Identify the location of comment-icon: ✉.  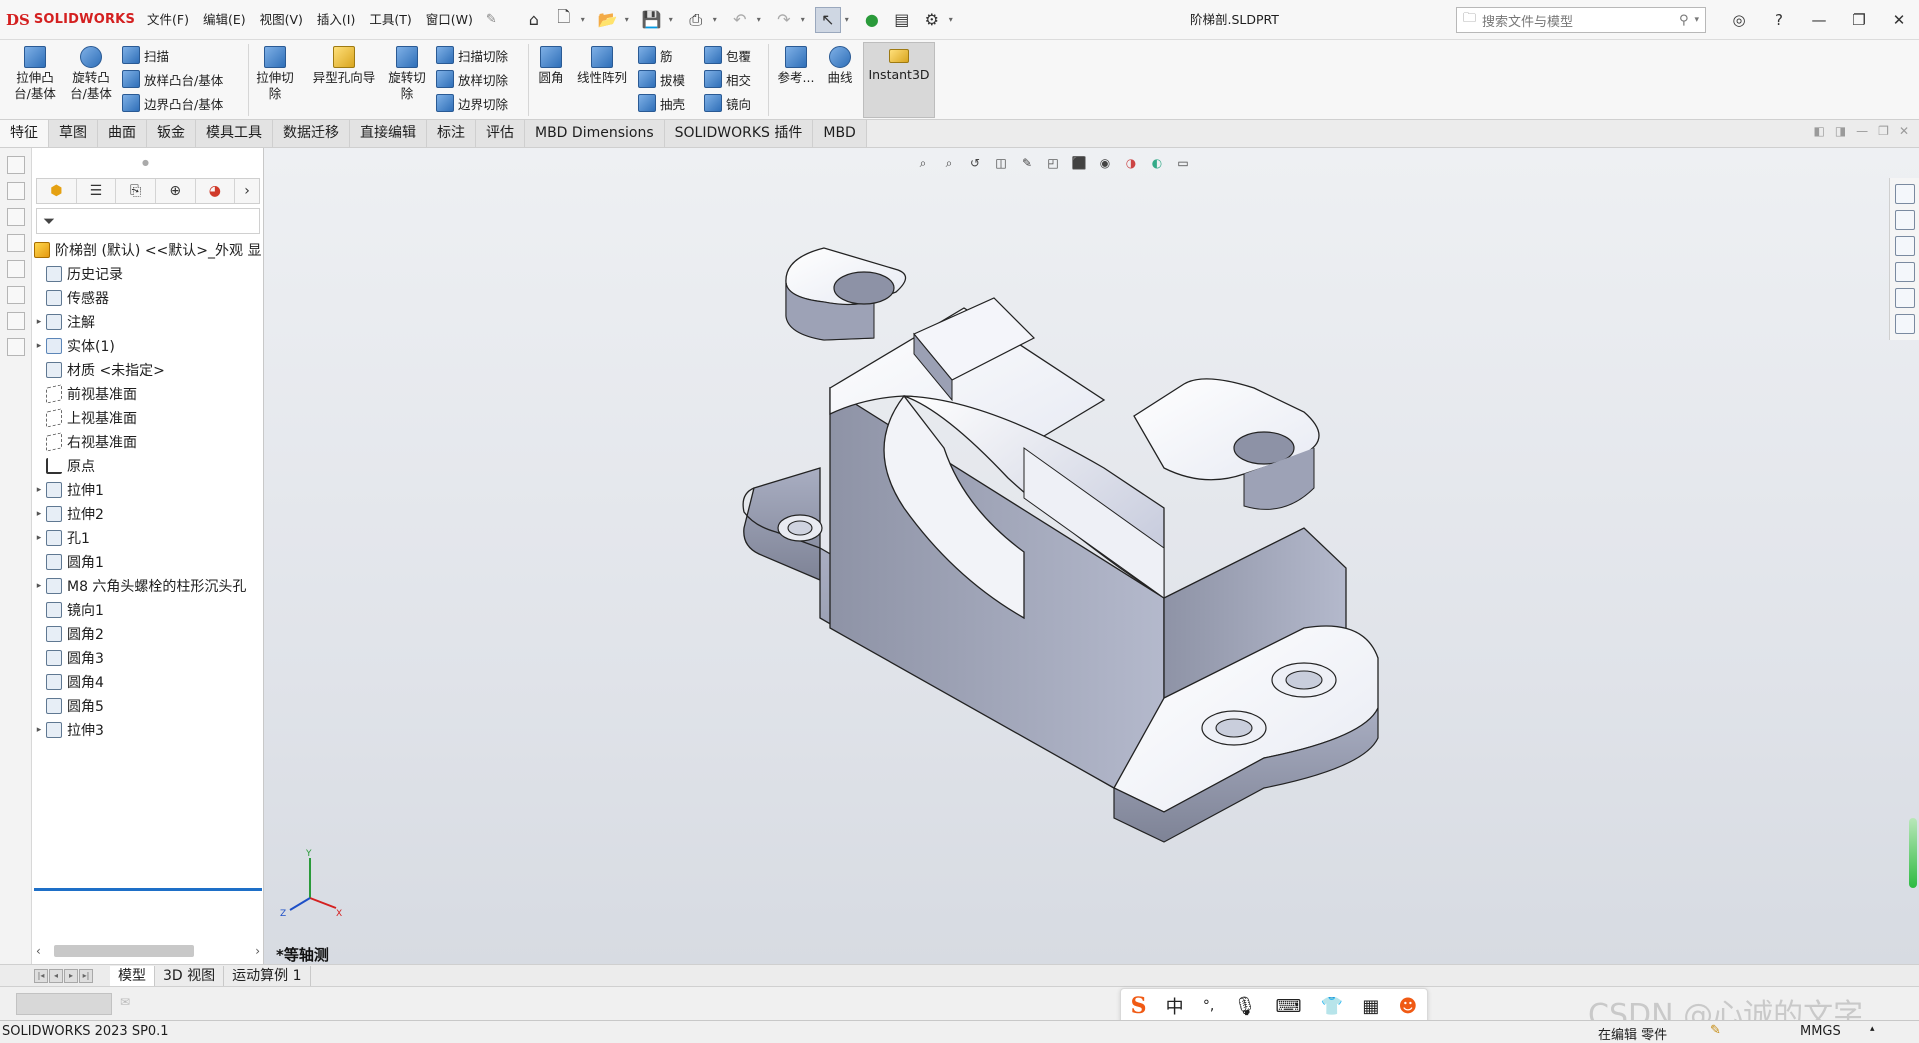
(125, 1002).